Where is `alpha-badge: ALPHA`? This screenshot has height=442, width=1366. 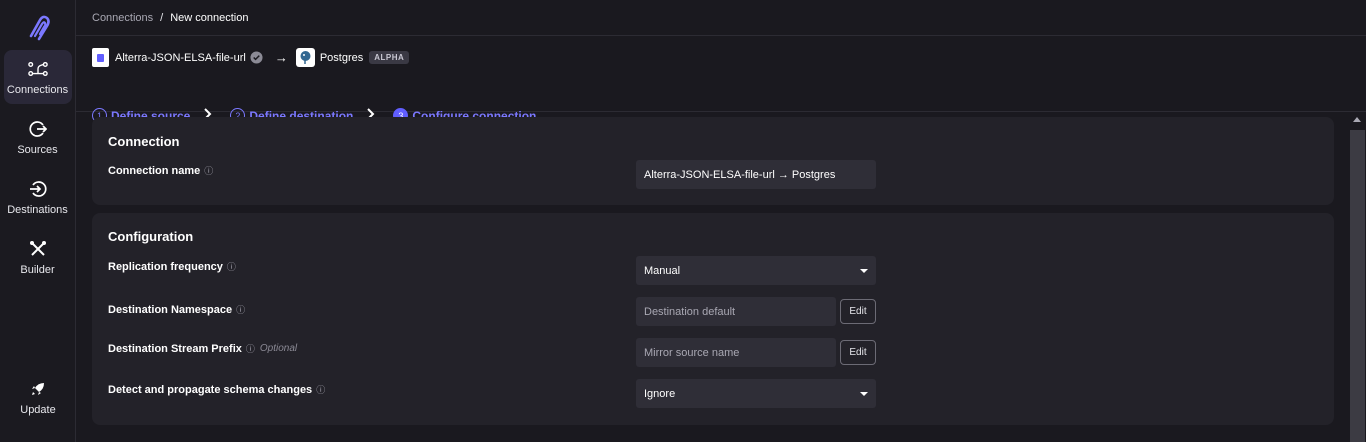
alpha-badge: ALPHA is located at coordinates (389, 57).